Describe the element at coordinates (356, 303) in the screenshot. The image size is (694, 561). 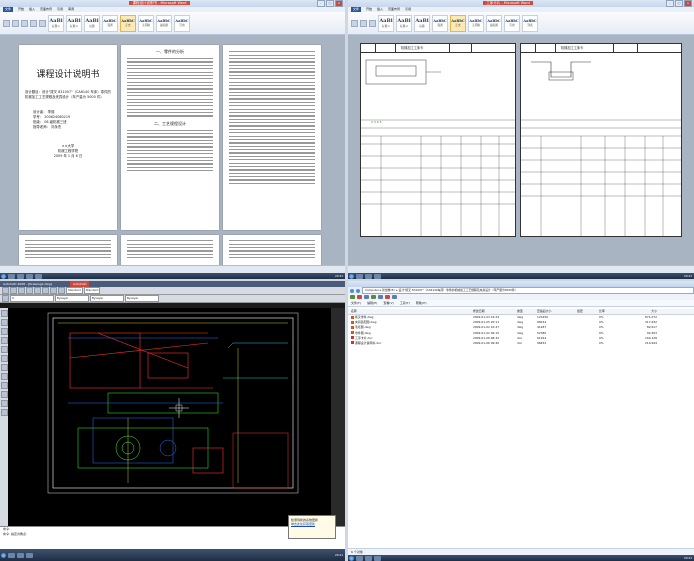
I see `menu-file: 文件(F)` at that location.